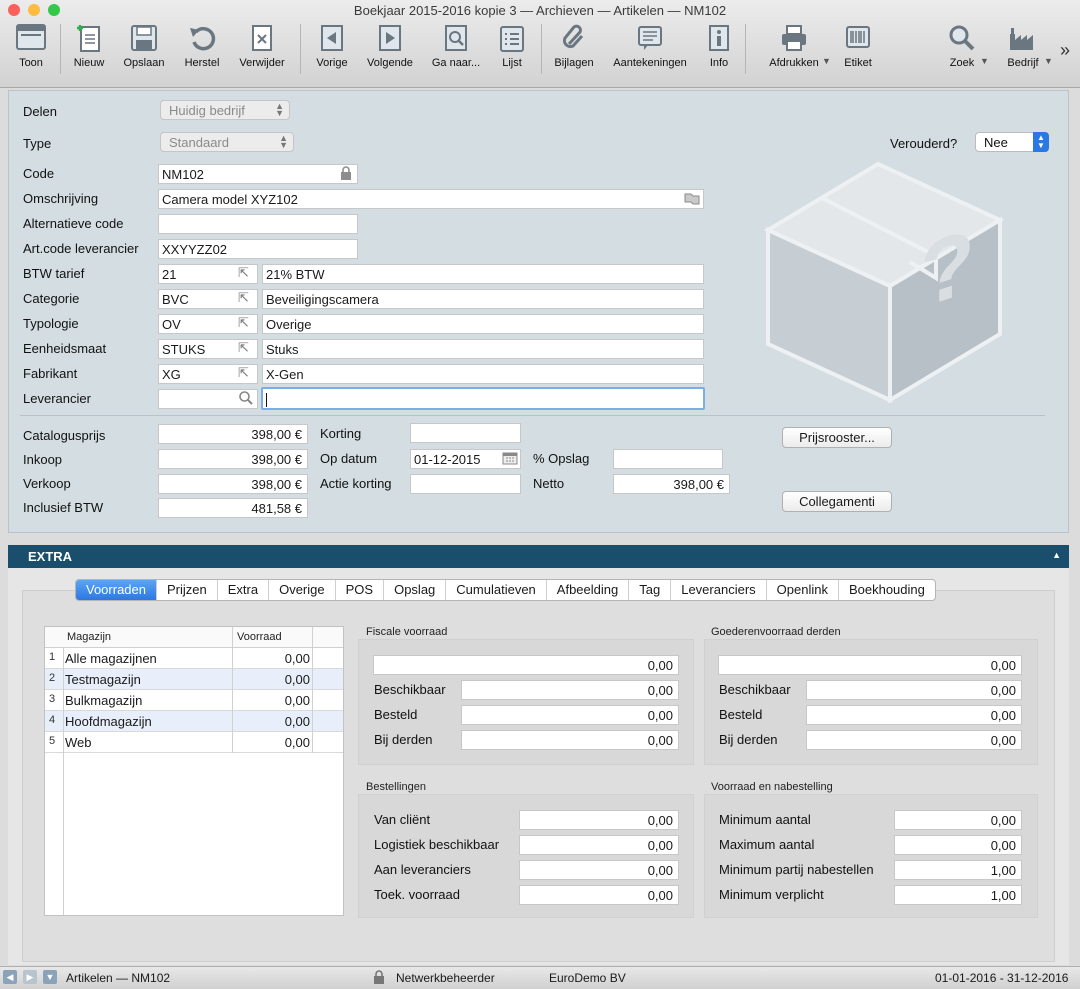  What do you see at coordinates (233, 459) in the screenshot?
I see `inkoop-field: 398,00 €` at bounding box center [233, 459].